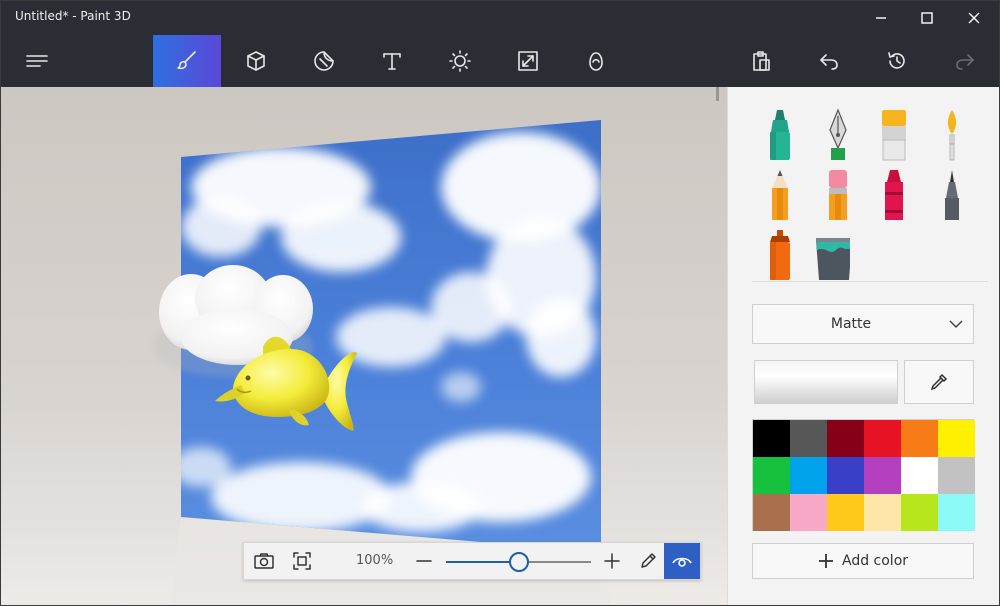 Image resolution: width=1000 pixels, height=606 pixels. I want to click on redo-icon, so click(965, 62).